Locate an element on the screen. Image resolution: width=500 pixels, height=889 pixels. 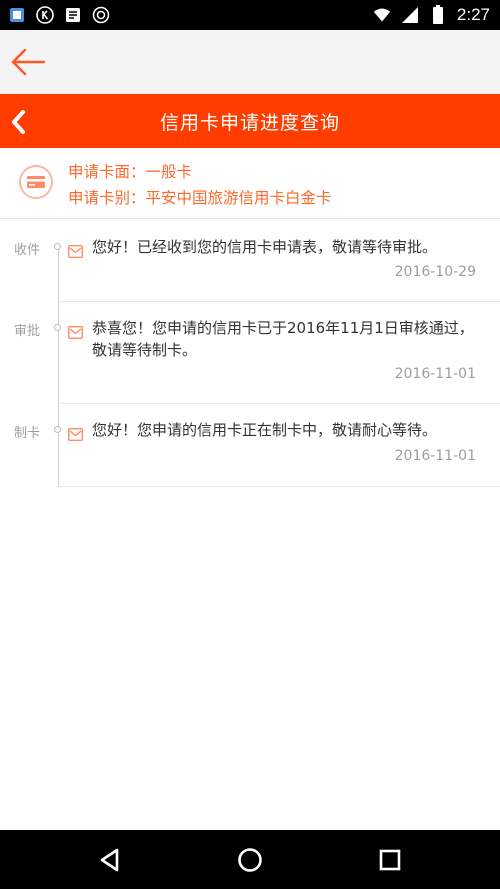
timeline-message: 恭喜您！您申请的信用卡已于2016年11月1日审核通过，敬请等待制卡。 is located at coordinates (283, 339).